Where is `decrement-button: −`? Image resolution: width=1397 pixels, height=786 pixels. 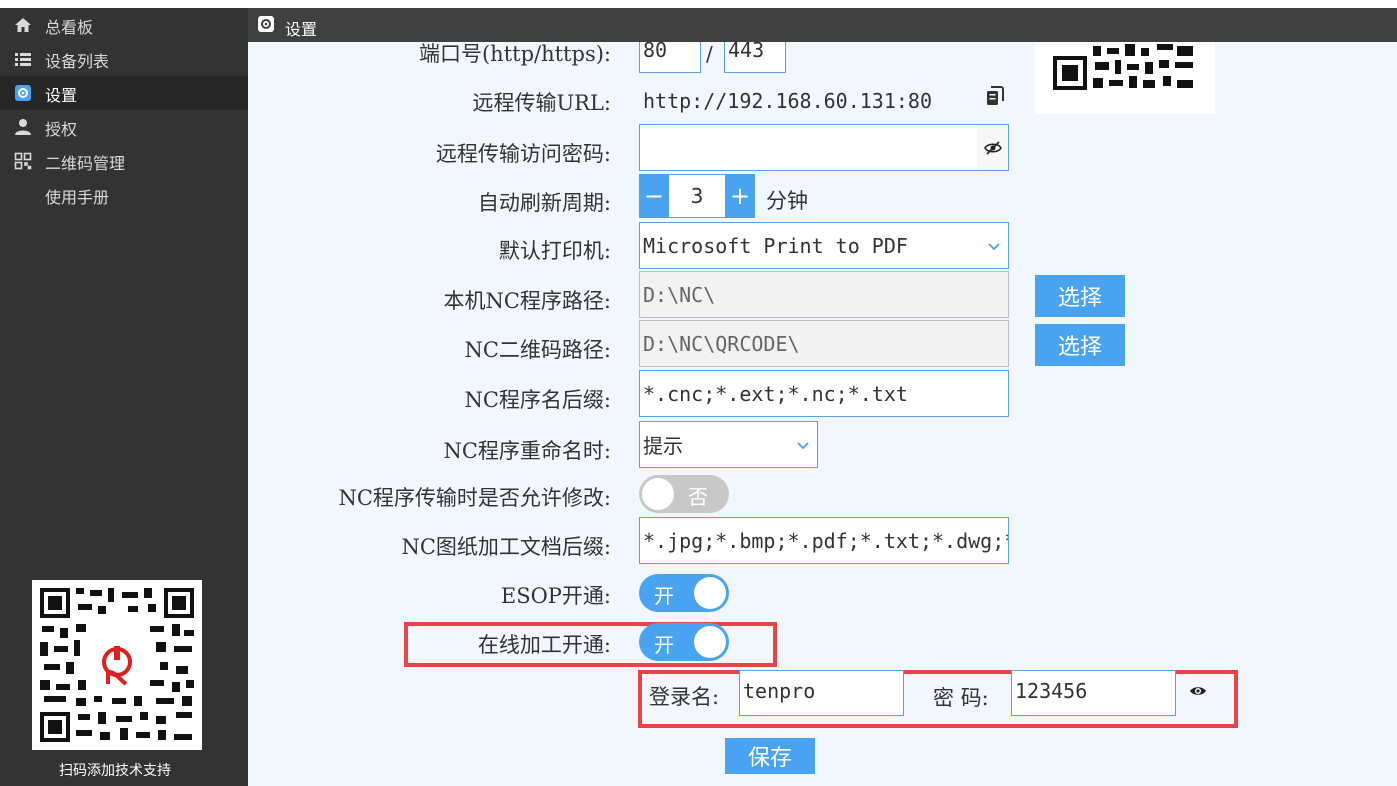 decrement-button: − is located at coordinates (654, 196).